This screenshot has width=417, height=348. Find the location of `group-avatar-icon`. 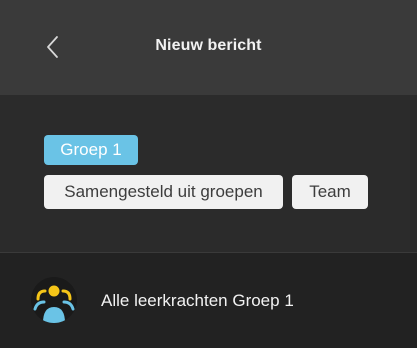

group-avatar-icon is located at coordinates (54, 304).